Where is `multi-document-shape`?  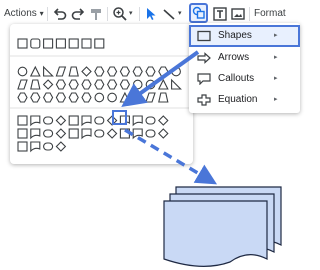
multi-document-shape is located at coordinates (222, 226).